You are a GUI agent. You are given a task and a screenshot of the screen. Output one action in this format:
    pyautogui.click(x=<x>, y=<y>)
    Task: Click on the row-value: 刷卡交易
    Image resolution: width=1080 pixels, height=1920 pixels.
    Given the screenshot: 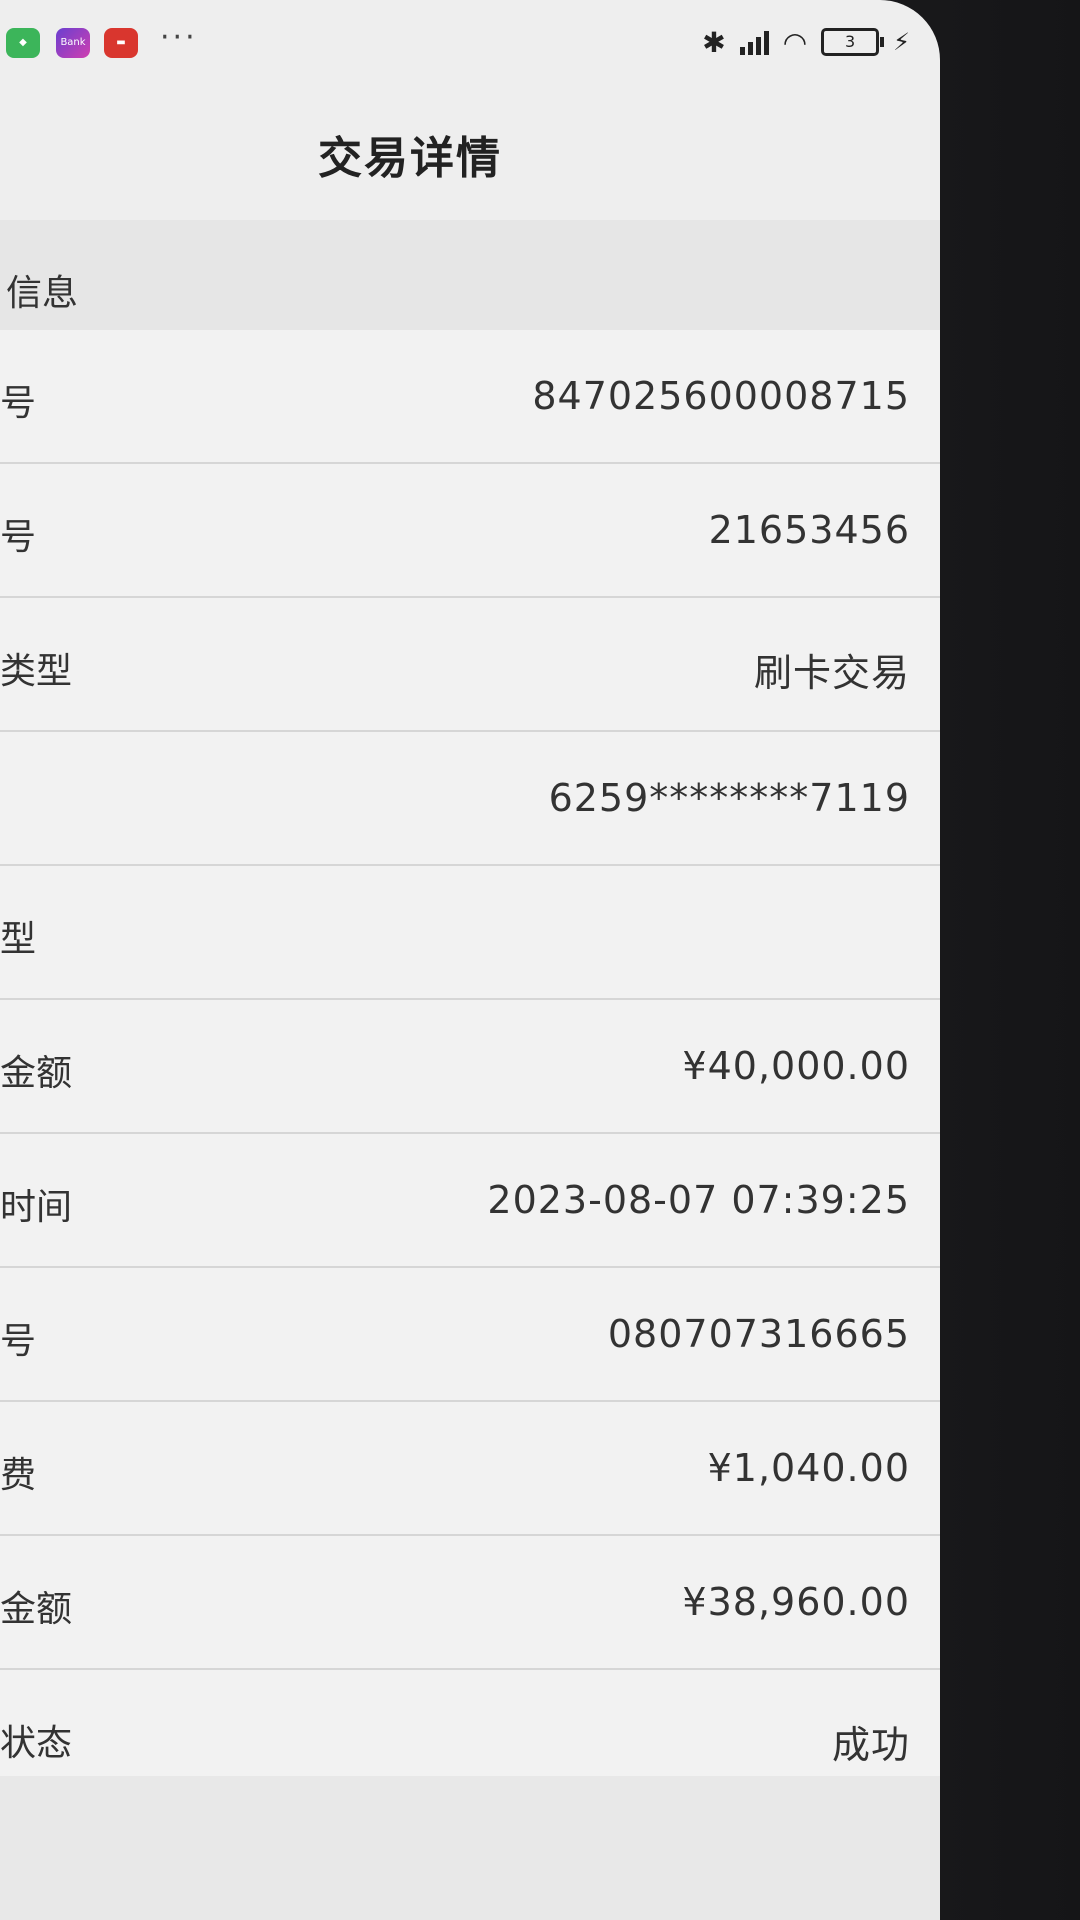 What is the action you would take?
    pyautogui.click(x=831, y=673)
    